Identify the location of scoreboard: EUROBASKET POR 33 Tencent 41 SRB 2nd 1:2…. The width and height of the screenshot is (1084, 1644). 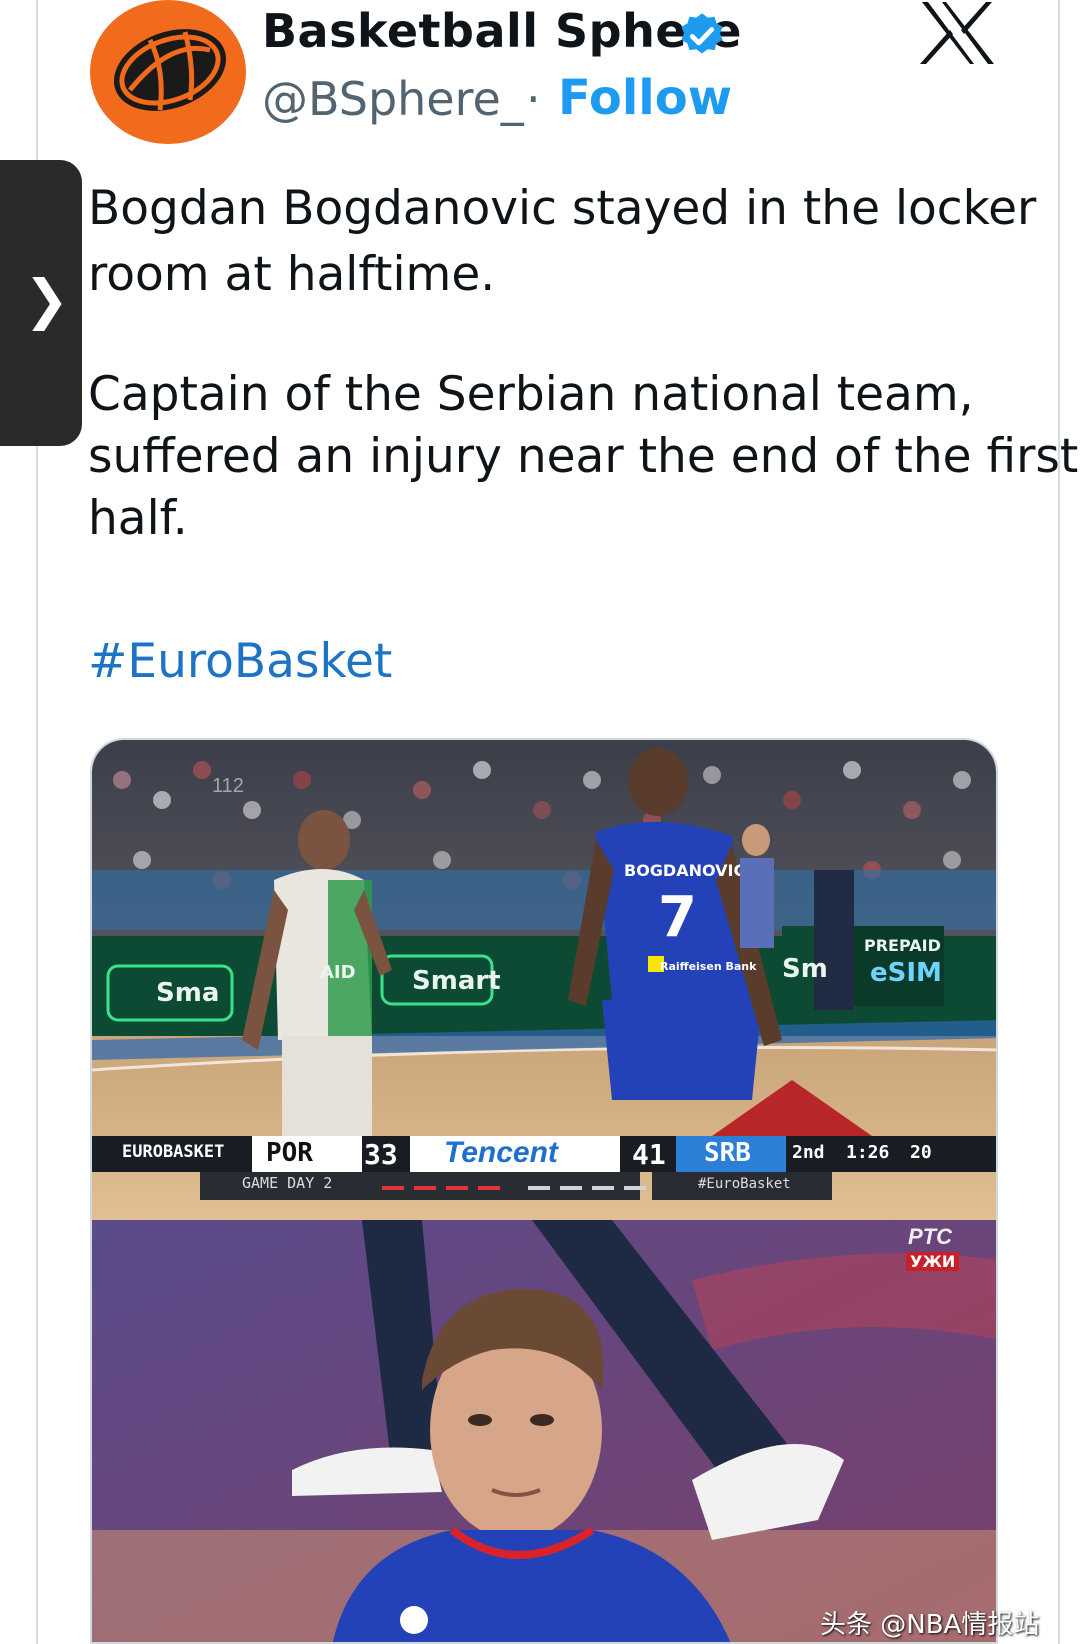
(544, 1168).